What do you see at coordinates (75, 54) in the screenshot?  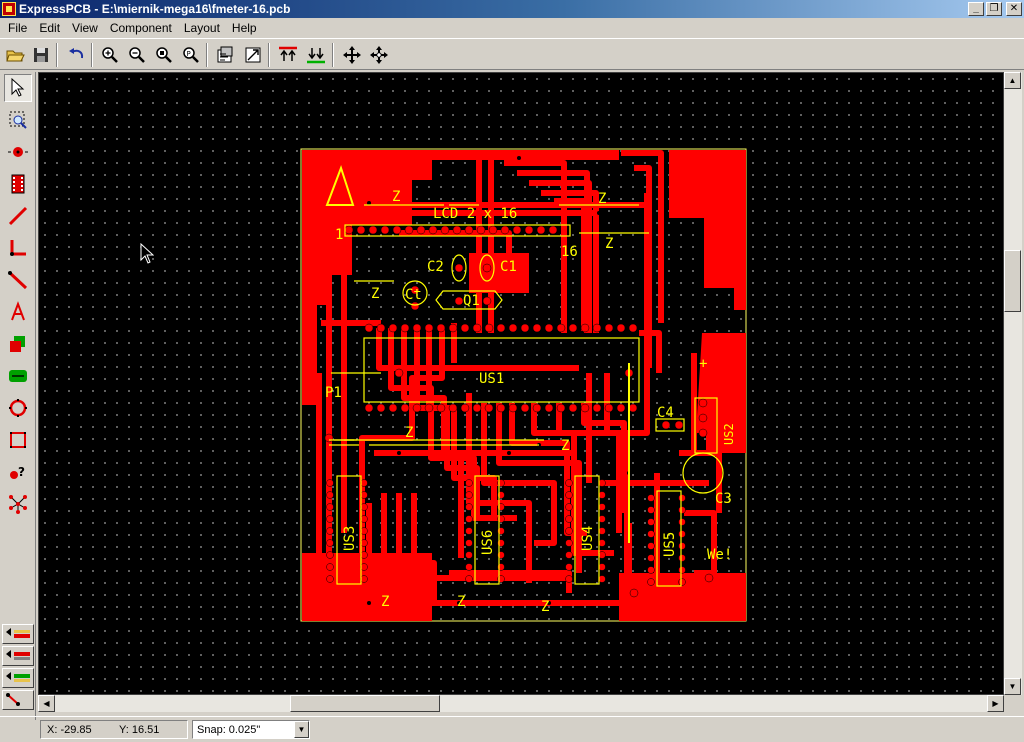 I see `undo-button` at bounding box center [75, 54].